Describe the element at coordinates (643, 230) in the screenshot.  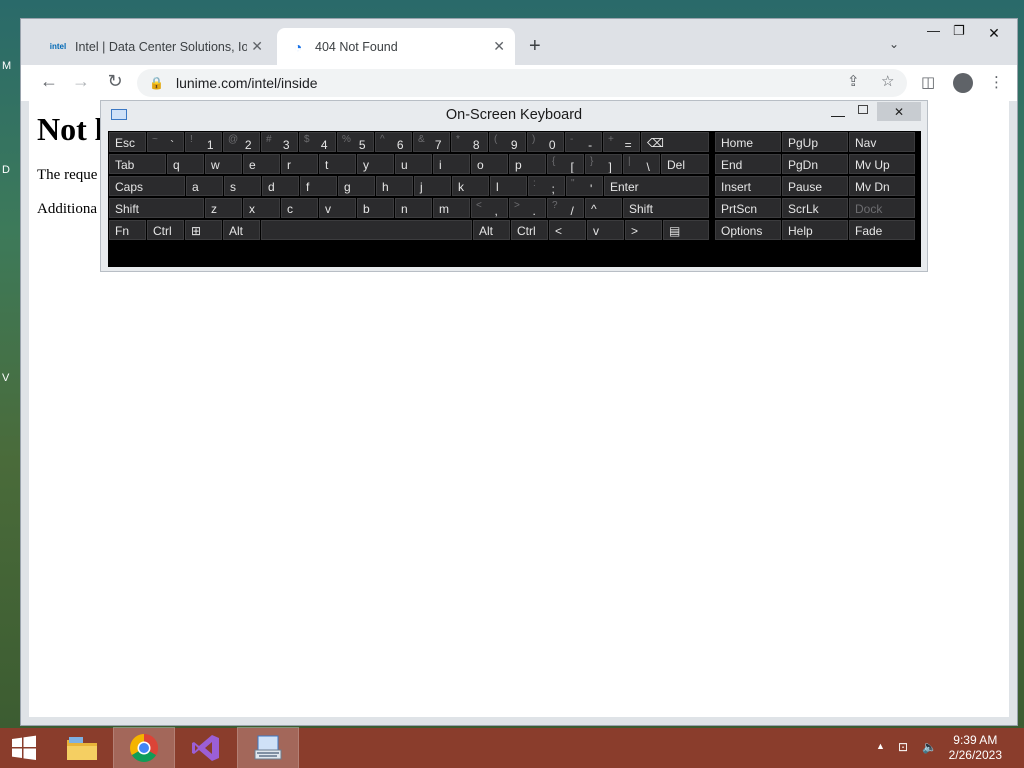
I see `key-arrow-right: >` at that location.